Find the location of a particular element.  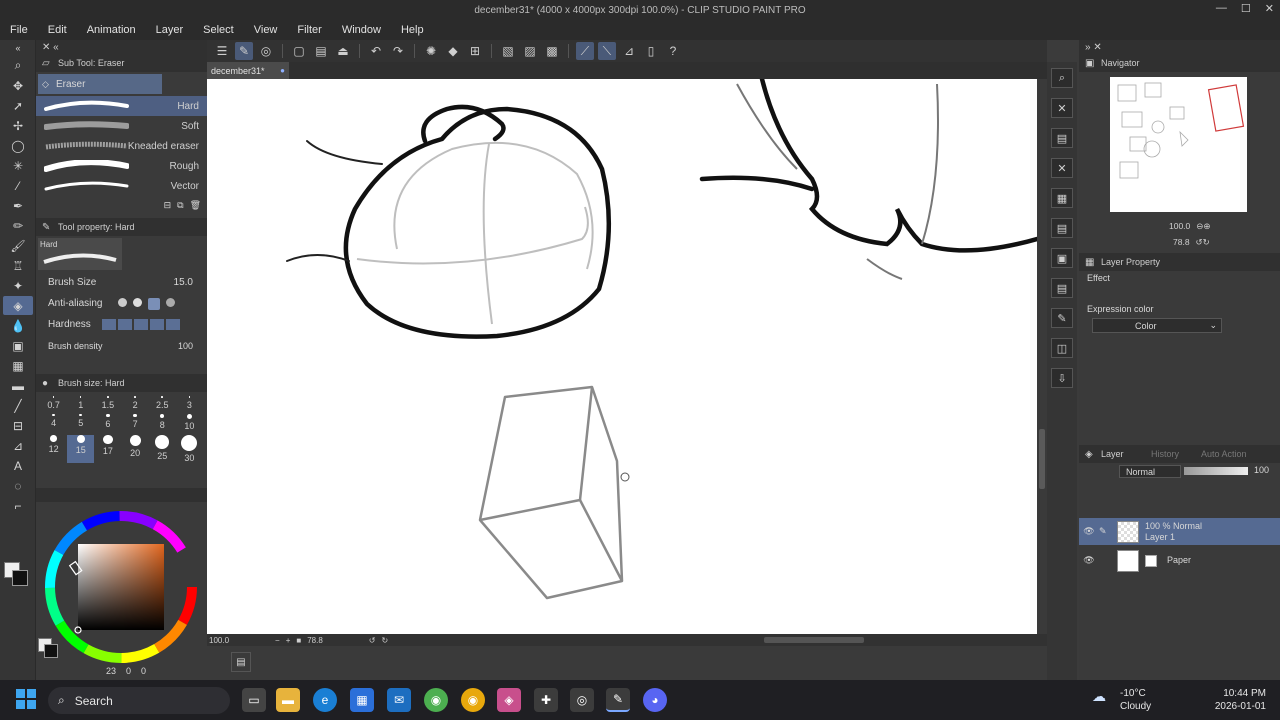

navigator-preview is located at coordinates (1178, 144).